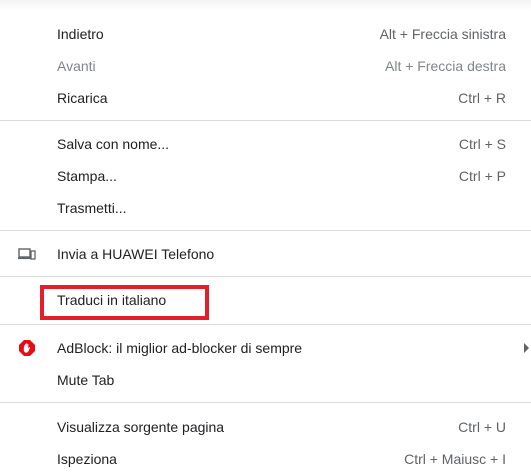 This screenshot has width=531, height=474. I want to click on menu-item-shortcut: Alt + Freccia sinistra, so click(442, 34).